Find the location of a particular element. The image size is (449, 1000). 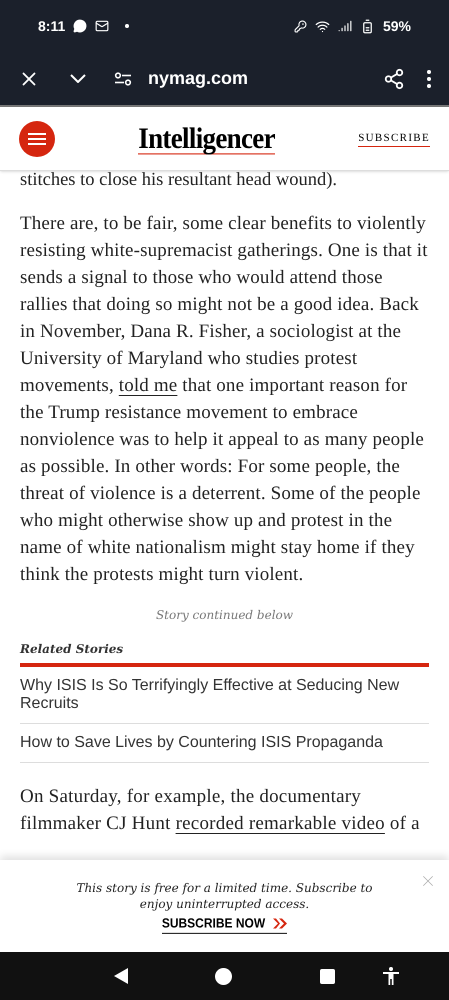

site-settings-icon is located at coordinates (123, 79).